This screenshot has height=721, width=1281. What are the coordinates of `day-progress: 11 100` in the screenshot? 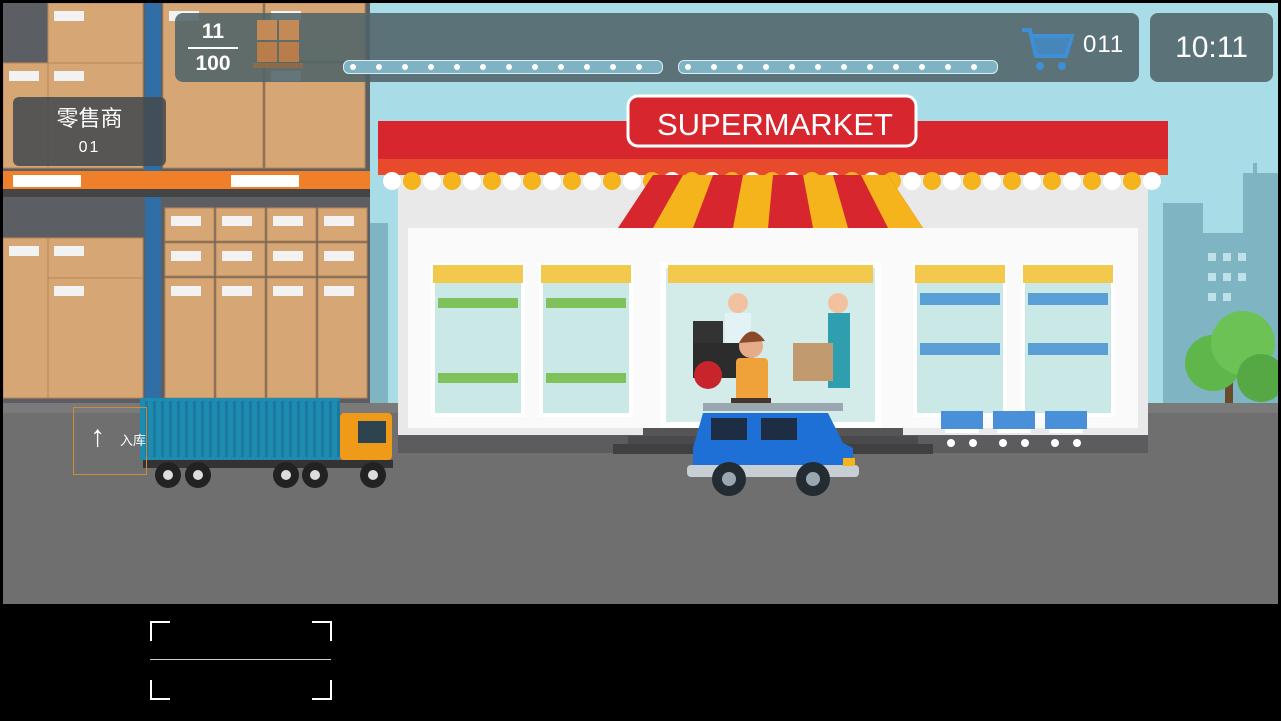 It's located at (213, 48).